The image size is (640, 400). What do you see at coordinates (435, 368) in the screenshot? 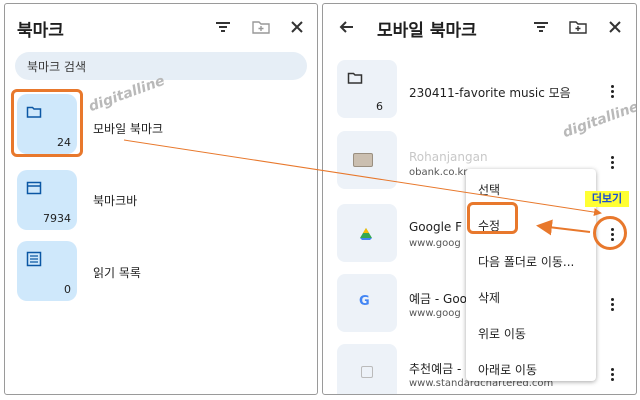
I see `list-item-title: 추천예금 -` at bounding box center [435, 368].